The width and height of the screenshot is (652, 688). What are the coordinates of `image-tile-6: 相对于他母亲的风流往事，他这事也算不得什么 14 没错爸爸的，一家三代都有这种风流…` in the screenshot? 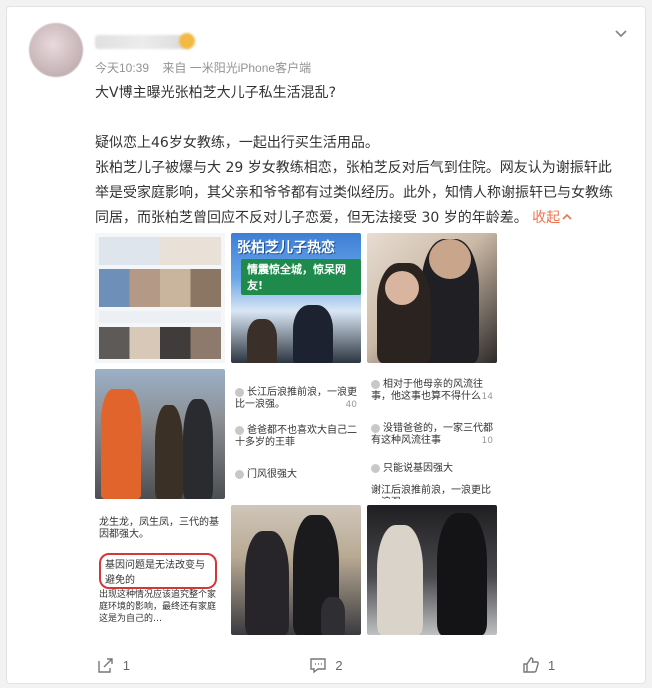 It's located at (432, 434).